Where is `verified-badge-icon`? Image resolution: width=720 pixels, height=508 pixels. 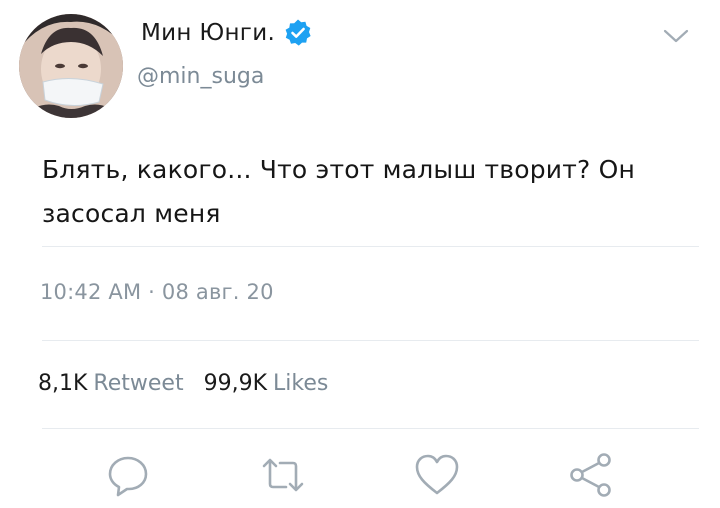 verified-badge-icon is located at coordinates (298, 33).